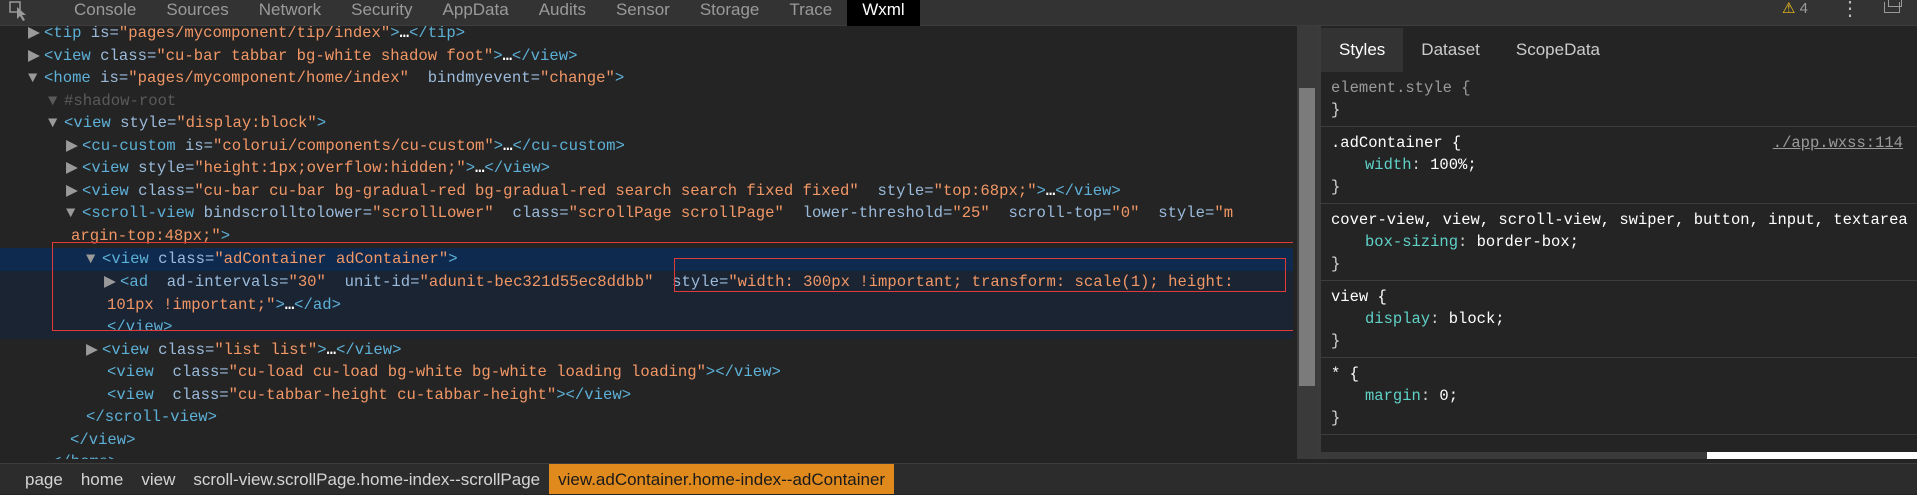  I want to click on rule-declaration: width: 100%;, so click(1620, 165).